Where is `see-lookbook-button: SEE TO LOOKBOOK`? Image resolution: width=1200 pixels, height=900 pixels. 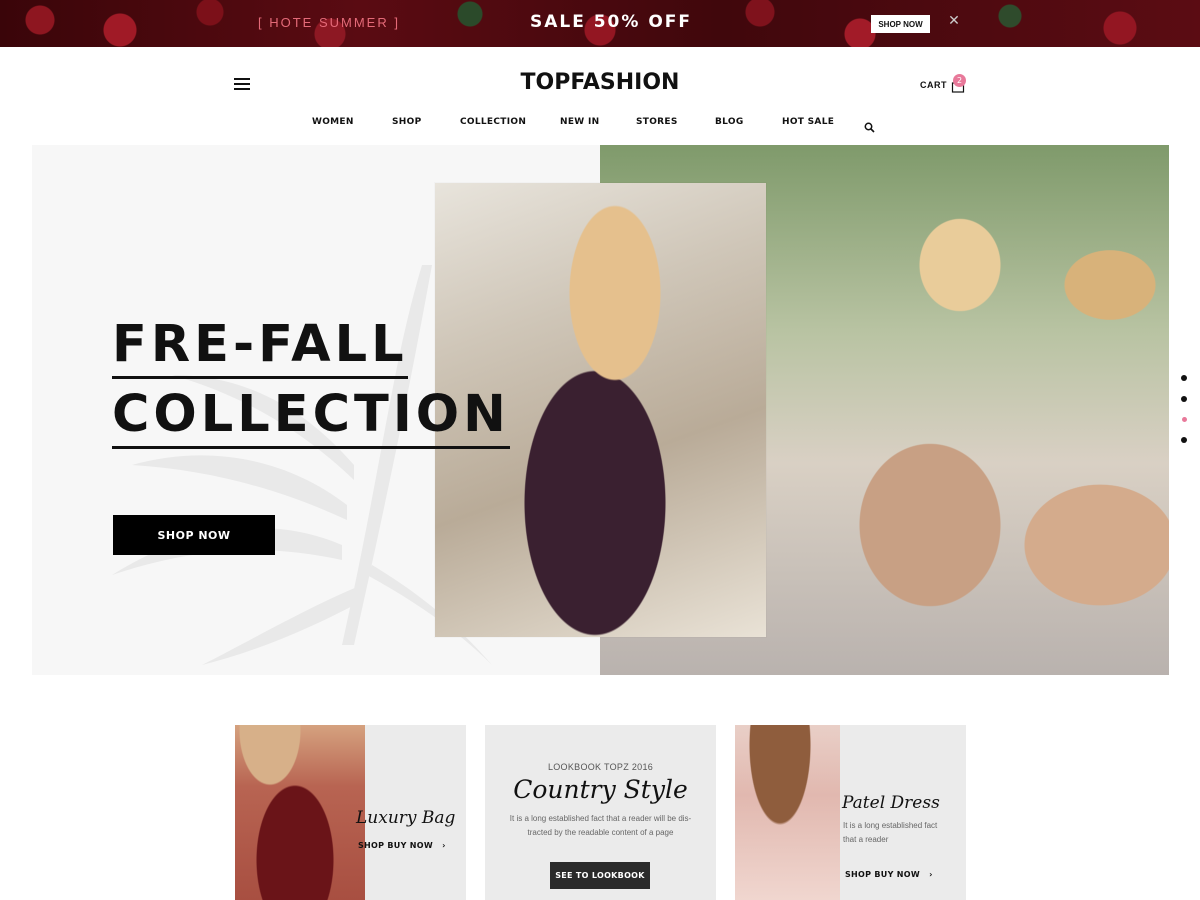
see-lookbook-button: SEE TO LOOKBOOK is located at coordinates (600, 875).